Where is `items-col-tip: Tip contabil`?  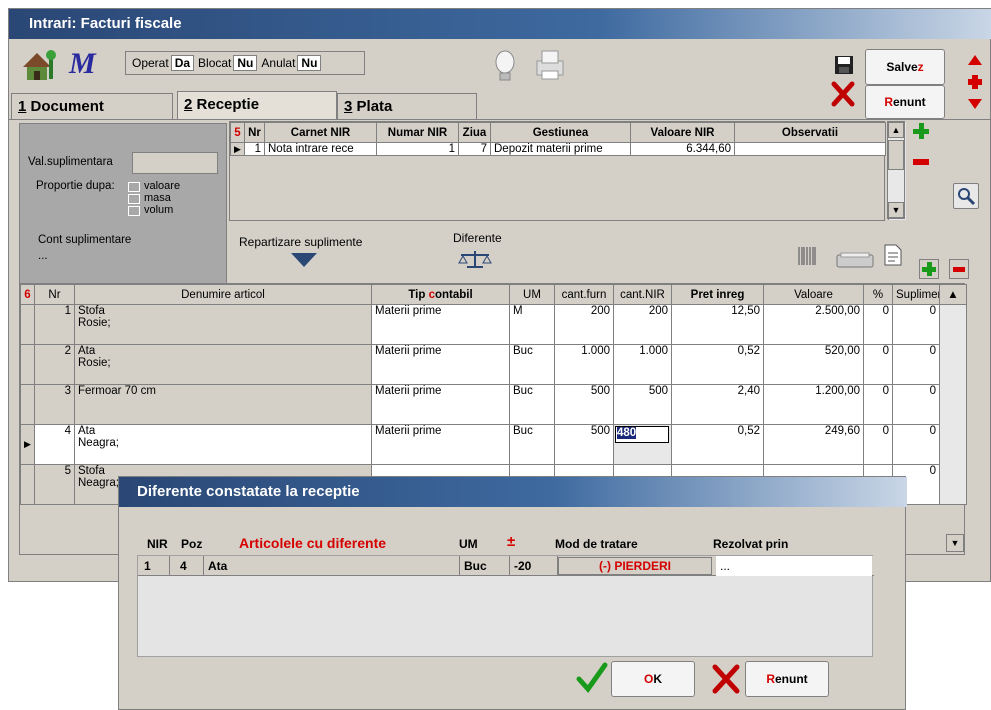 items-col-tip: Tip contabil is located at coordinates (440, 294).